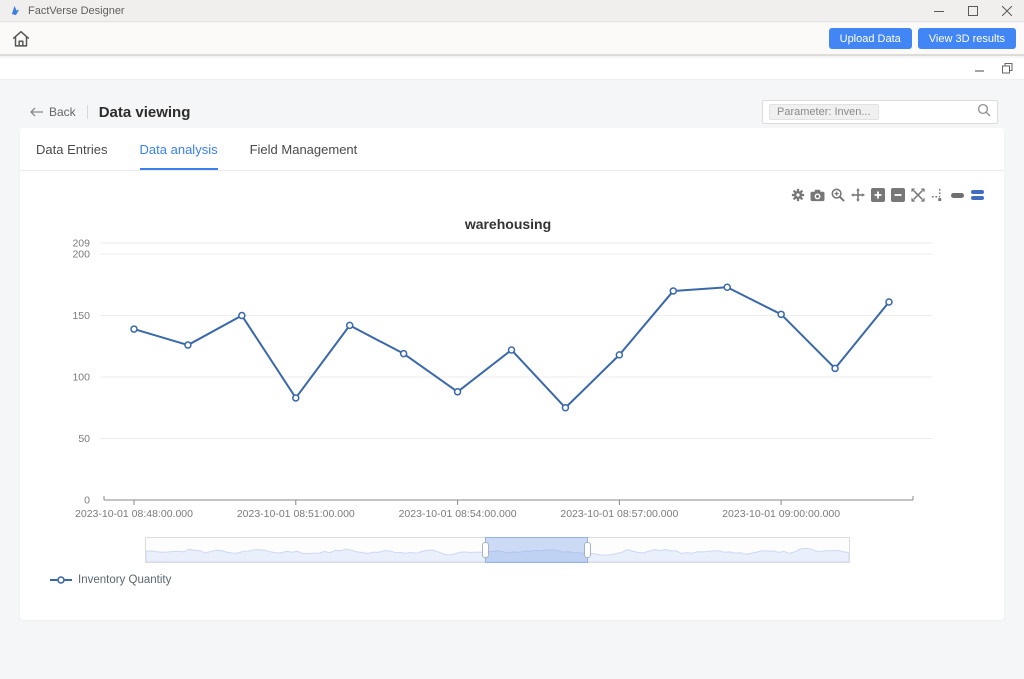  What do you see at coordinates (61, 580) in the screenshot?
I see `legend-line-marker-icon` at bounding box center [61, 580].